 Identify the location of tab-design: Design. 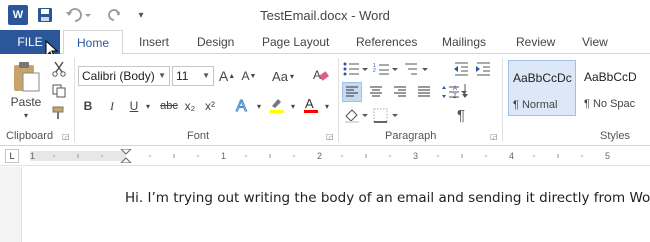
(215, 42).